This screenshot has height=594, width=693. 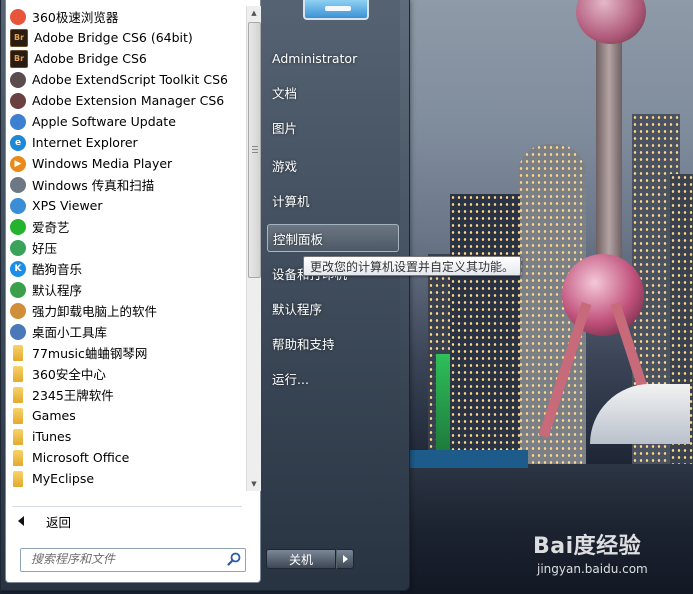 I want to click on search-box, so click(x=133, y=560).